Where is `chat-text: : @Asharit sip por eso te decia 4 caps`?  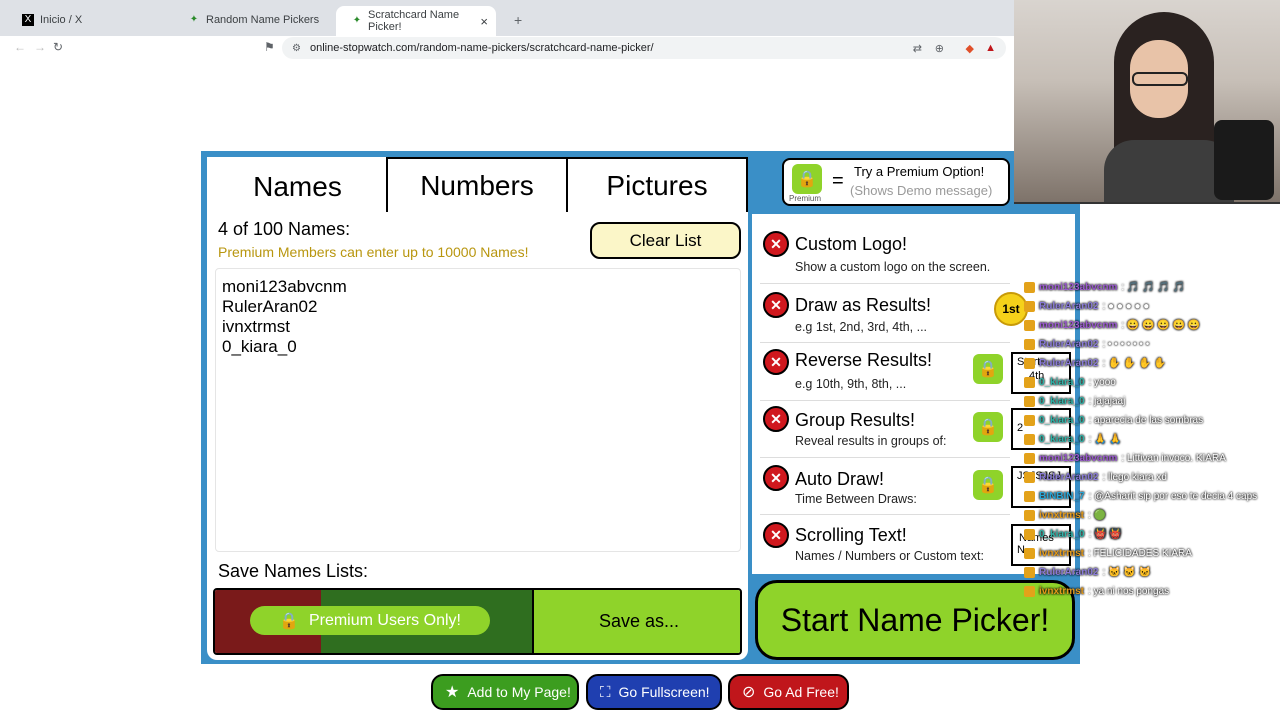
chat-text: : @Asharit sip por eso te decia 4 caps is located at coordinates (1173, 496).